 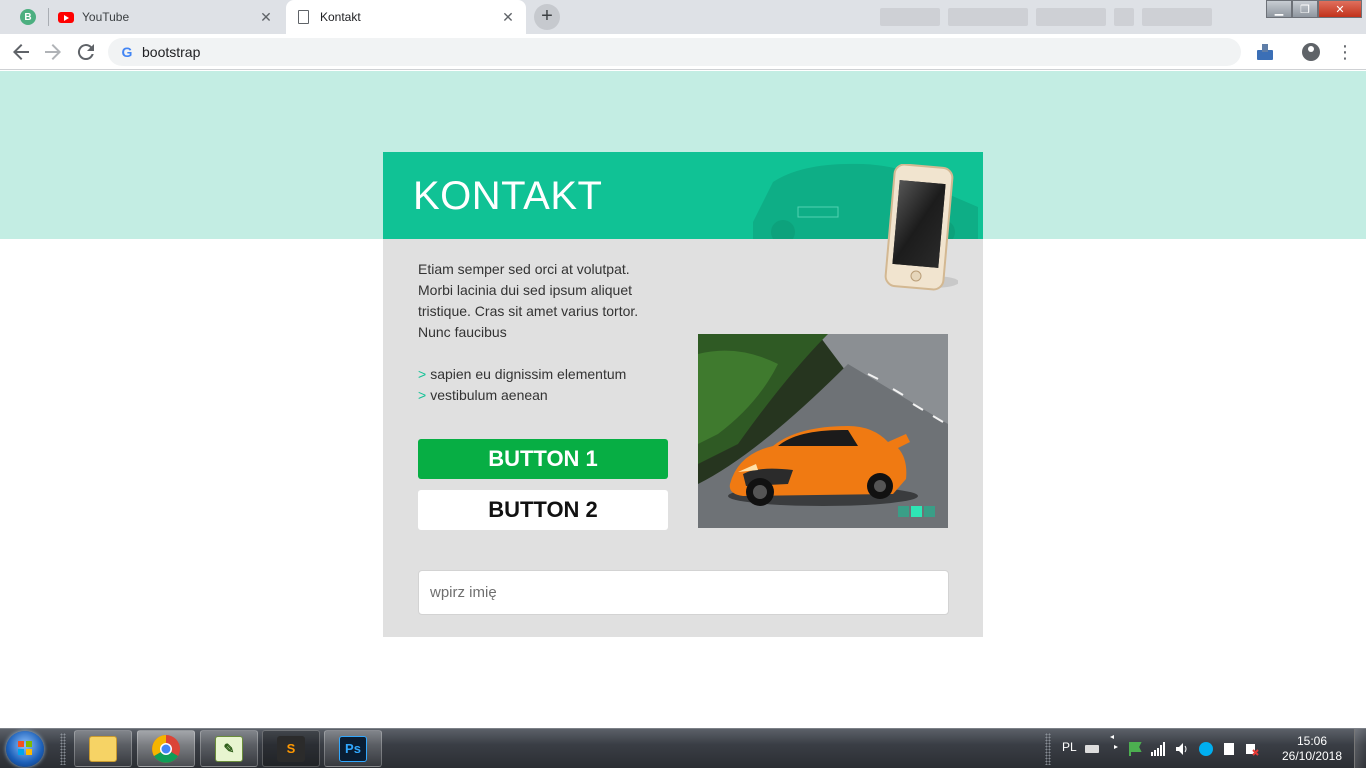 What do you see at coordinates (489, 395) in the screenshot?
I see `list-item-text: vestibulum aenean` at bounding box center [489, 395].